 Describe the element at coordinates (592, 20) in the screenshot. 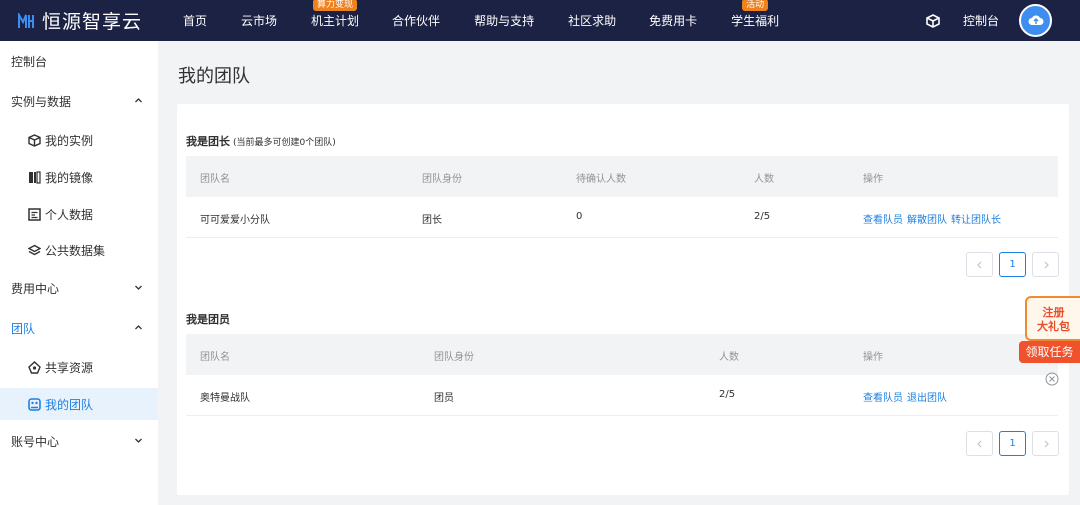

I see `nav-community: 社区求助` at that location.